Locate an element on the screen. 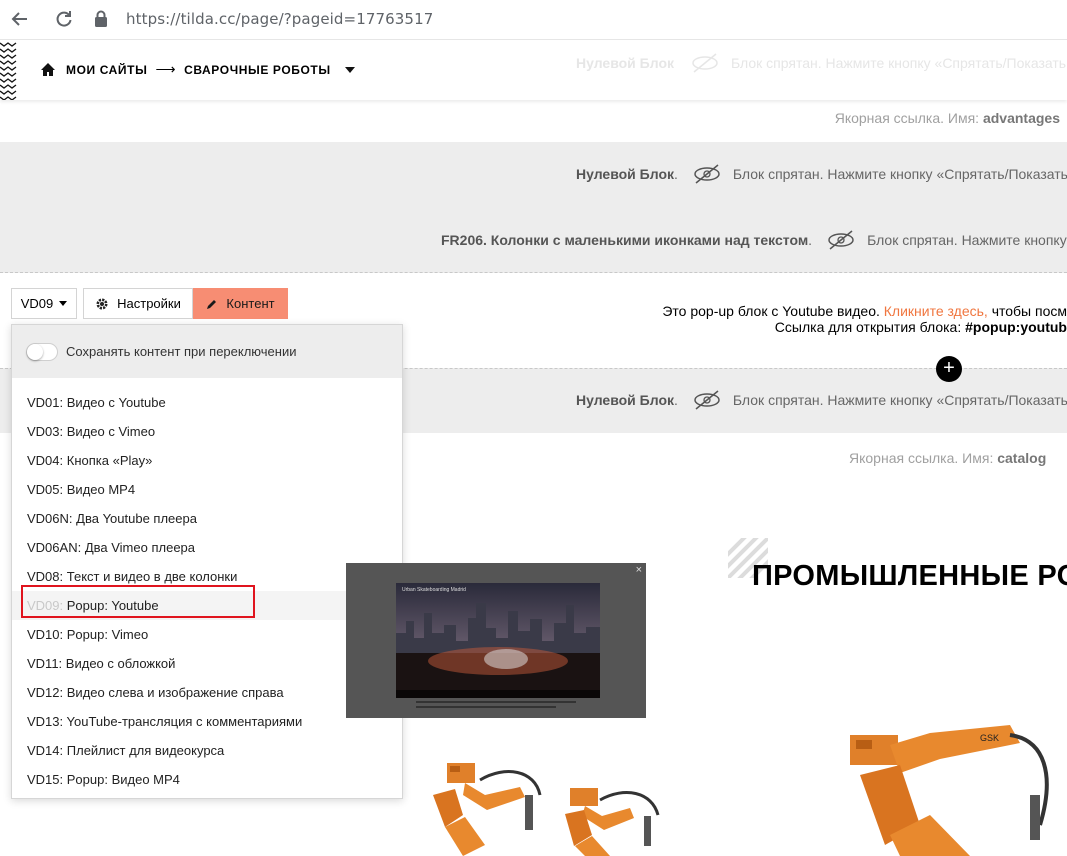 The width and height of the screenshot is (1067, 856). lock-icon is located at coordinates (101, 19).